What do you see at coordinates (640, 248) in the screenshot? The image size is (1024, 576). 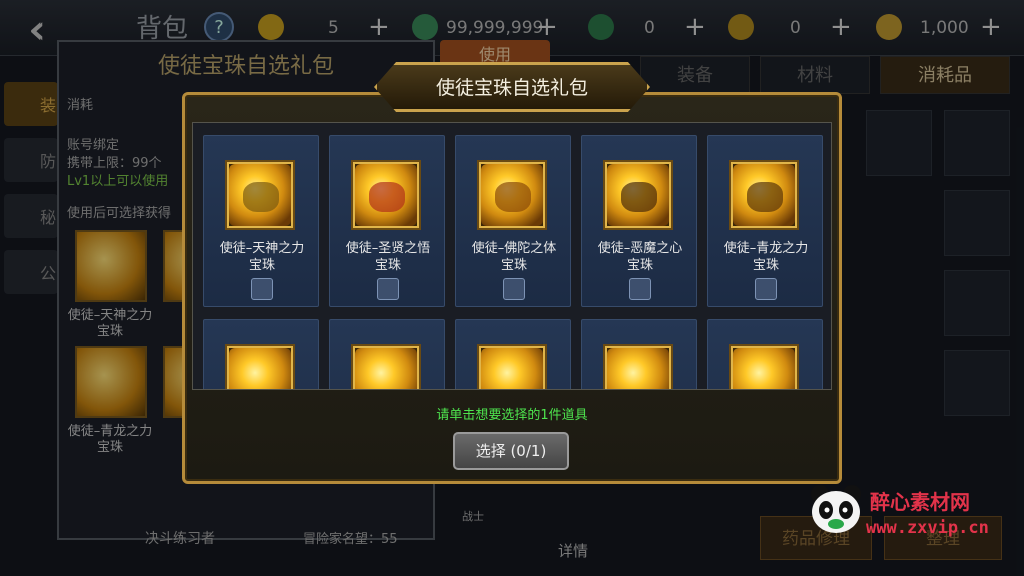 I see `orb-name: 使徒–恶魔之心` at bounding box center [640, 248].